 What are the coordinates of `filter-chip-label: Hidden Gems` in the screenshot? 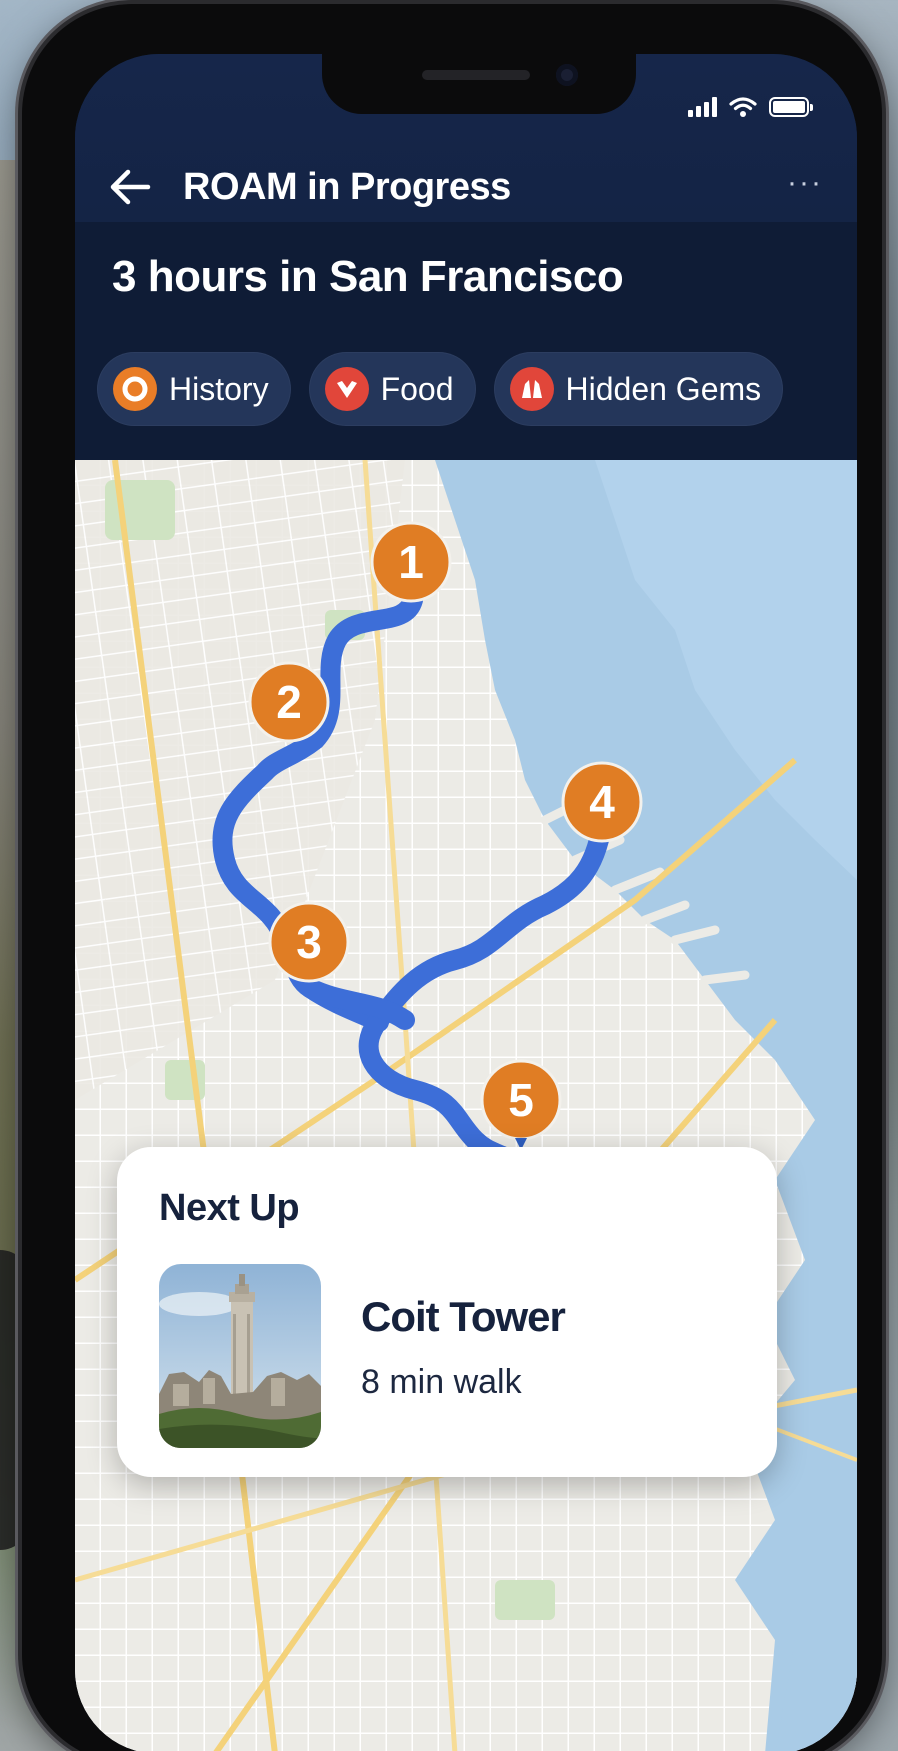 It's located at (663, 388).